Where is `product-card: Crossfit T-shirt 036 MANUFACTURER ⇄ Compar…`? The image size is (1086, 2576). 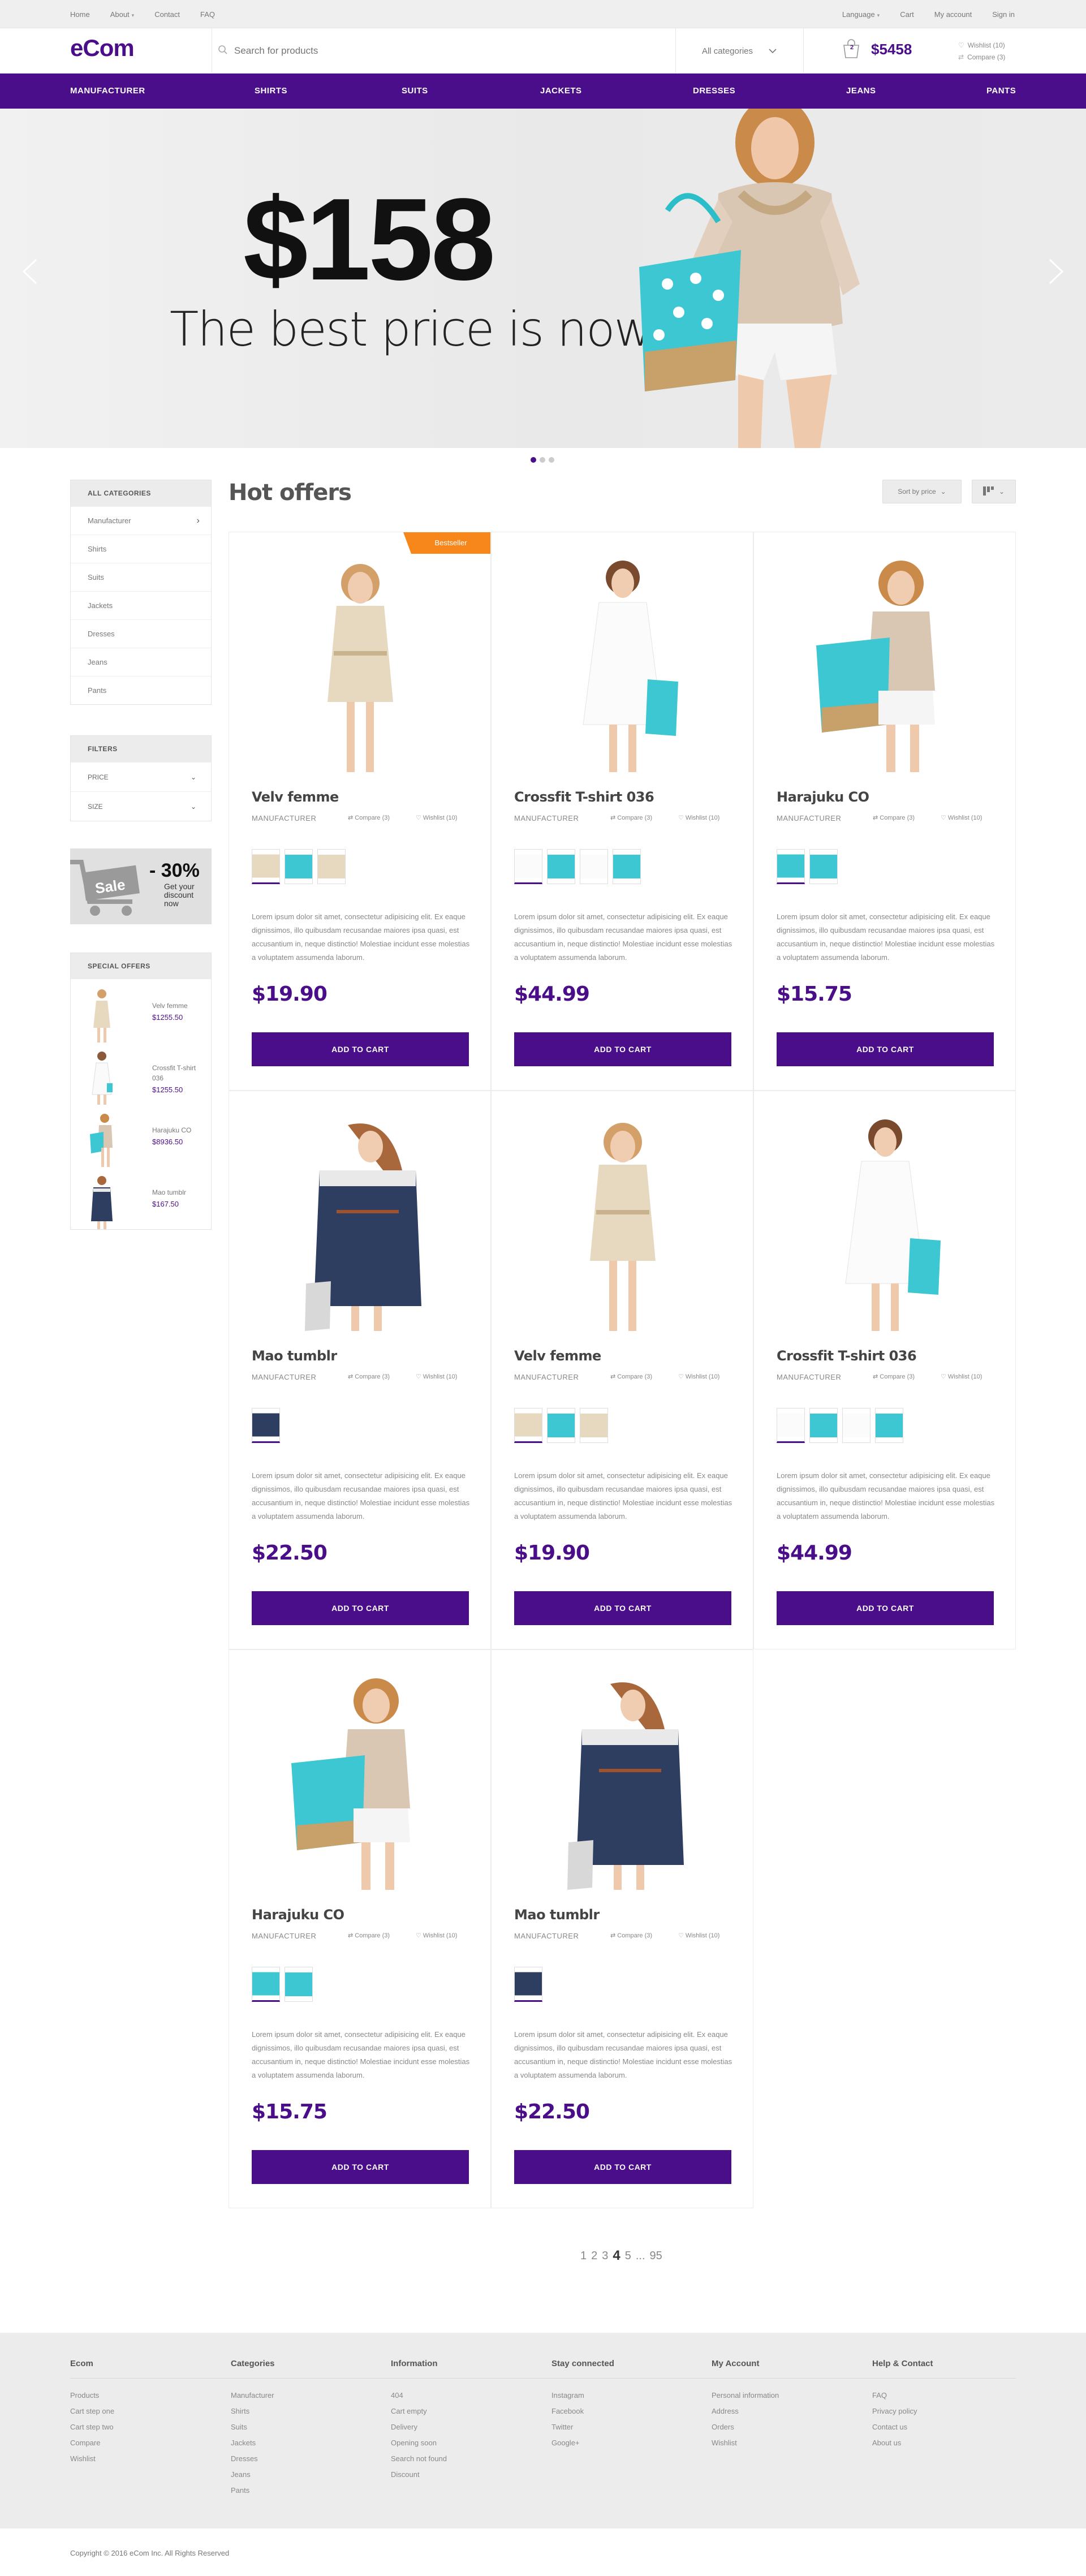 product-card: Crossfit T-shirt 036 MANUFACTURER ⇄ Compar… is located at coordinates (885, 1370).